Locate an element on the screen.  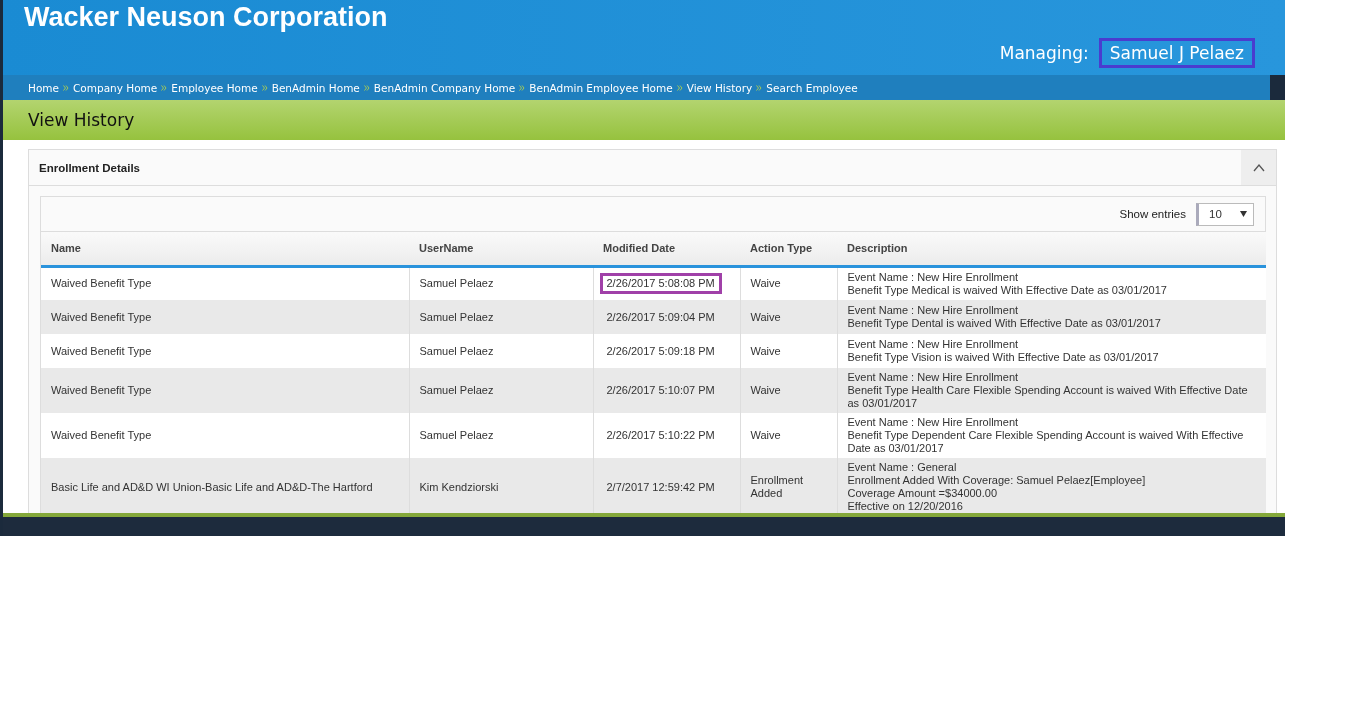
page-size-dropdown: 10 is located at coordinates (1225, 214).